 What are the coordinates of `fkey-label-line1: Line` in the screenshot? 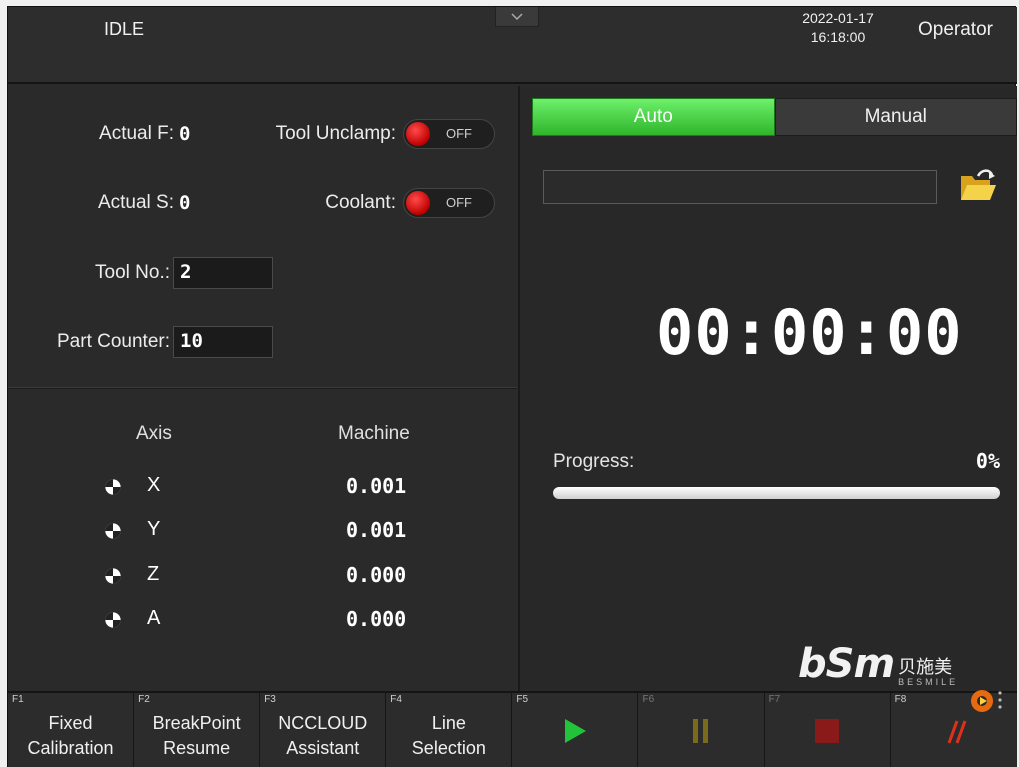 It's located at (448, 723).